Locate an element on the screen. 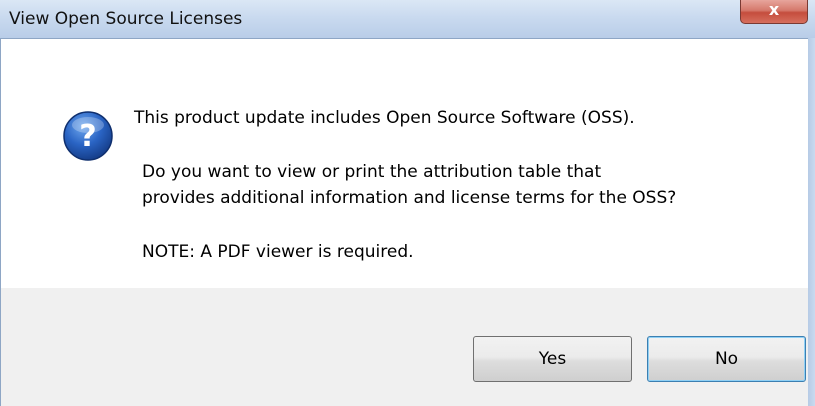 This screenshot has width=815, height=406. close-icon: x is located at coordinates (774, 9).